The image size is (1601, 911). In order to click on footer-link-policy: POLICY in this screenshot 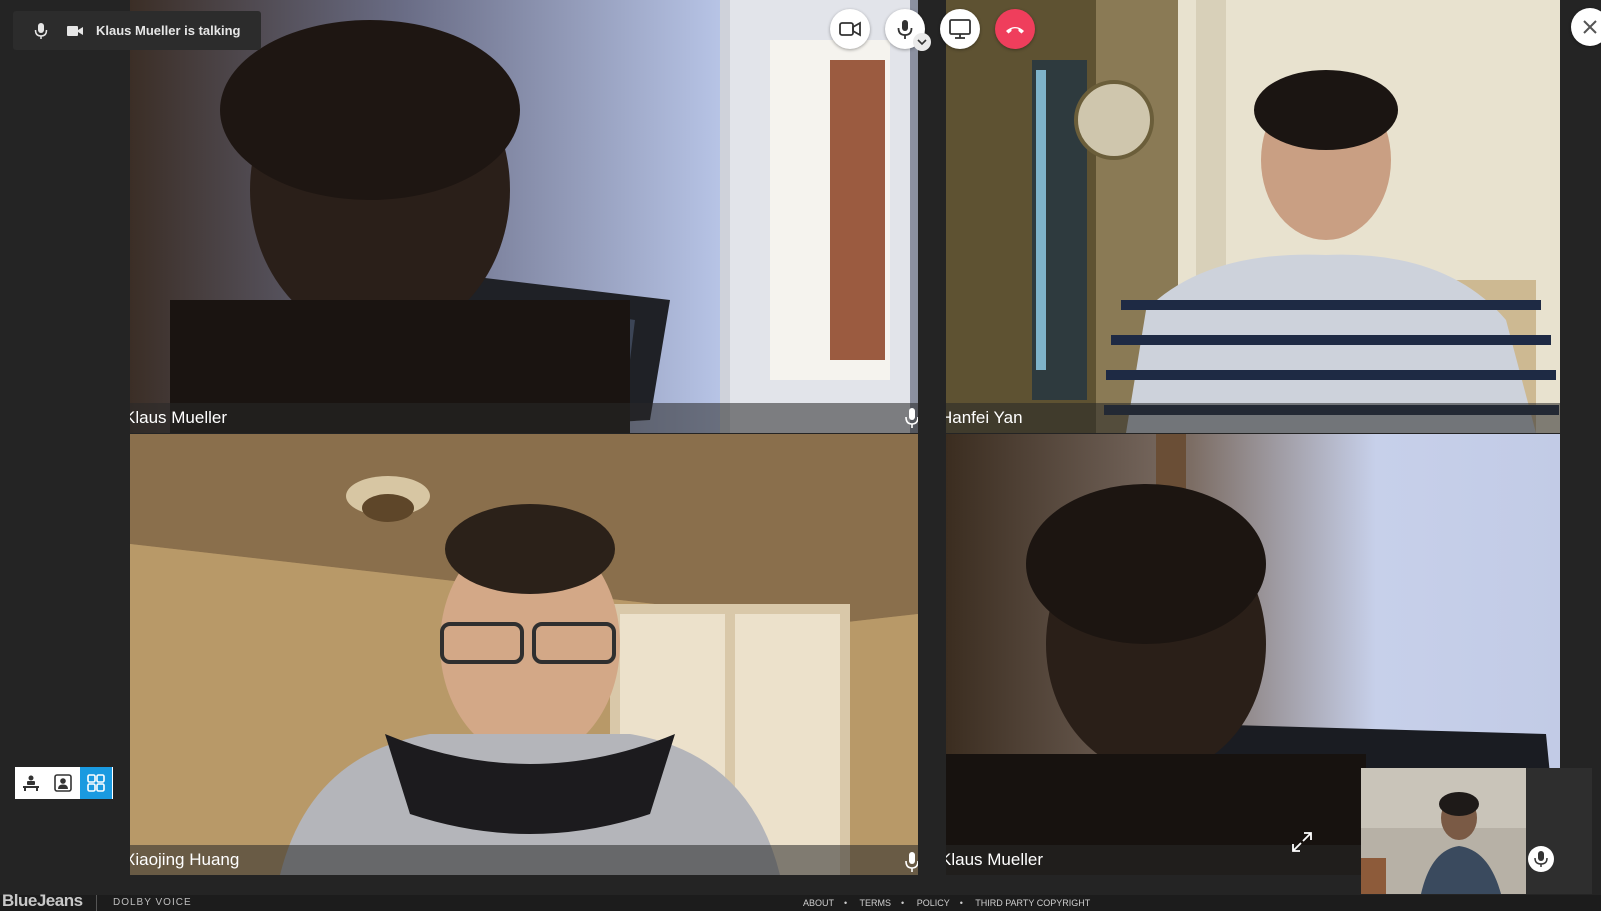, I will do `click(933, 903)`.